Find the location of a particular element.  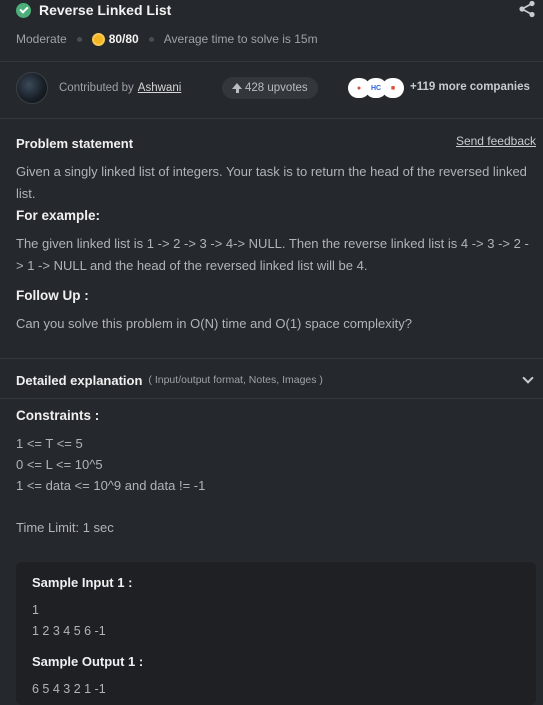

detailed-explanation-subtitle: ( Input/output format, Notes, Images ) is located at coordinates (235, 380).